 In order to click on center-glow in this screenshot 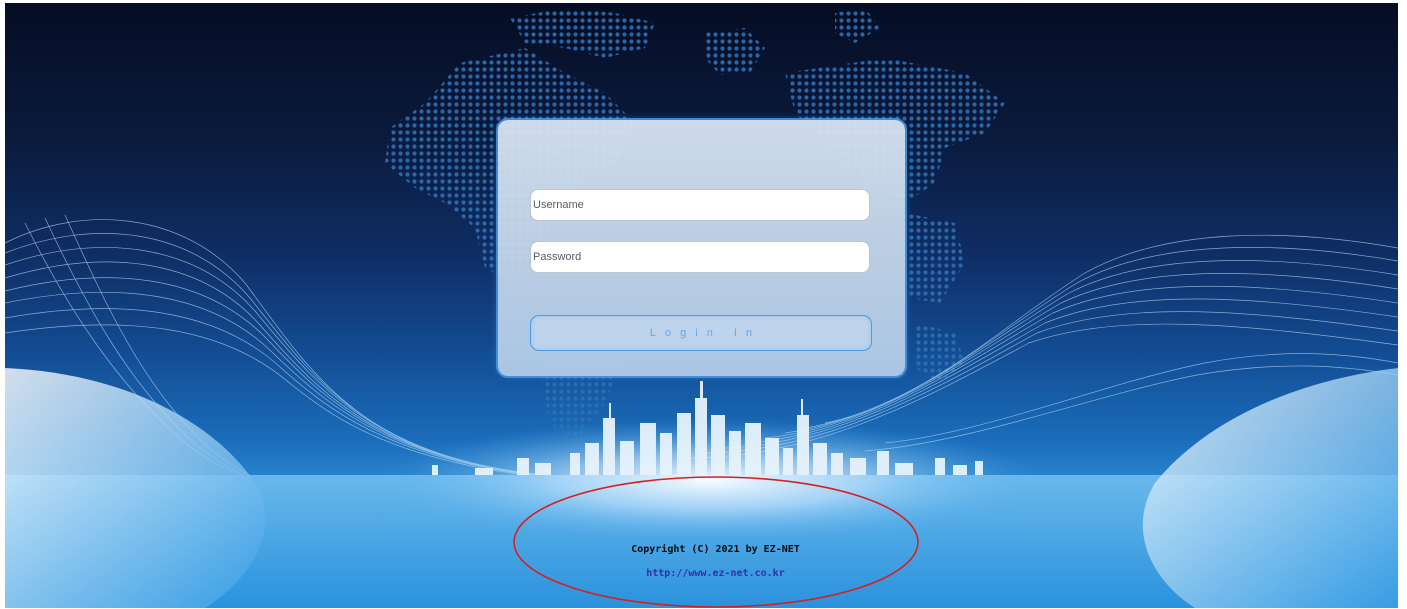, I will do `click(710, 481)`.